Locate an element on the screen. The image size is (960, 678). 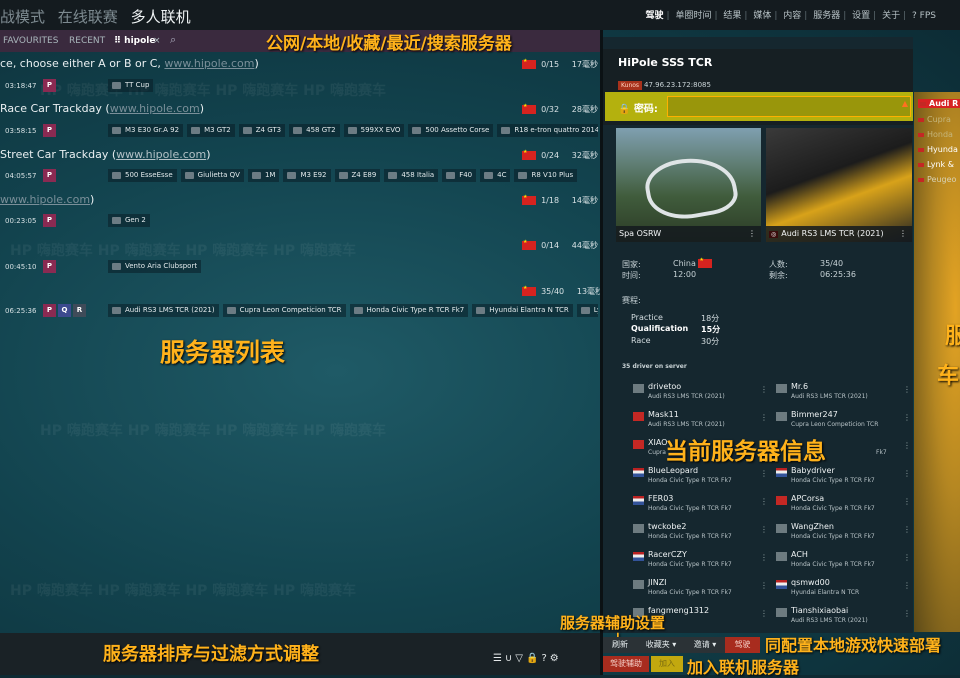
filter-icon: ▽ is located at coordinates (519, 658).